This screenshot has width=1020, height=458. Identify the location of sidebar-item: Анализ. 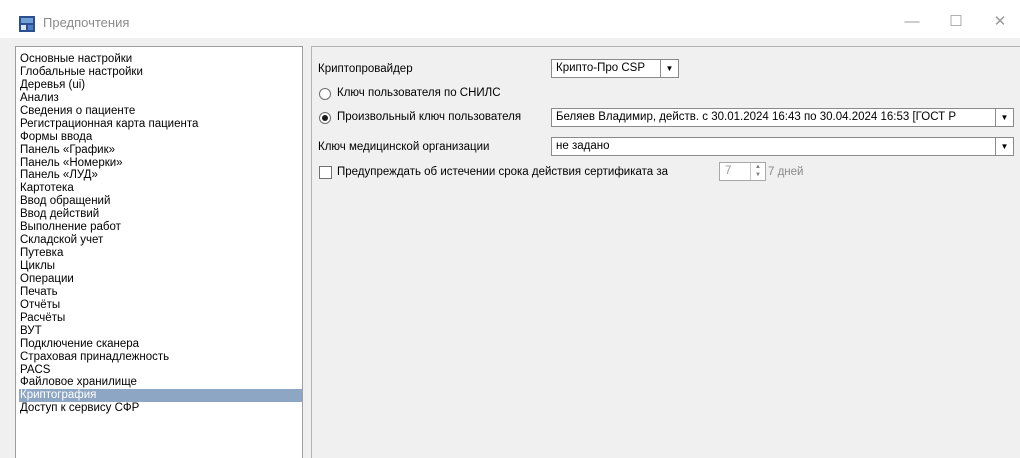
(160, 98).